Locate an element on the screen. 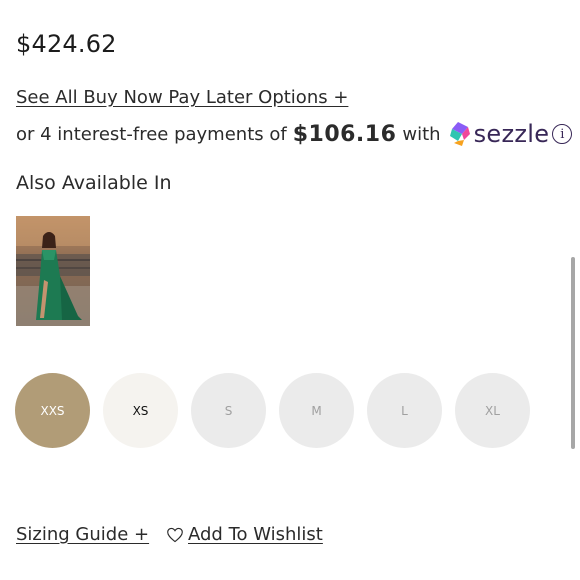 This screenshot has width=580, height=580. size-option-xxs: XXS is located at coordinates (52, 410).